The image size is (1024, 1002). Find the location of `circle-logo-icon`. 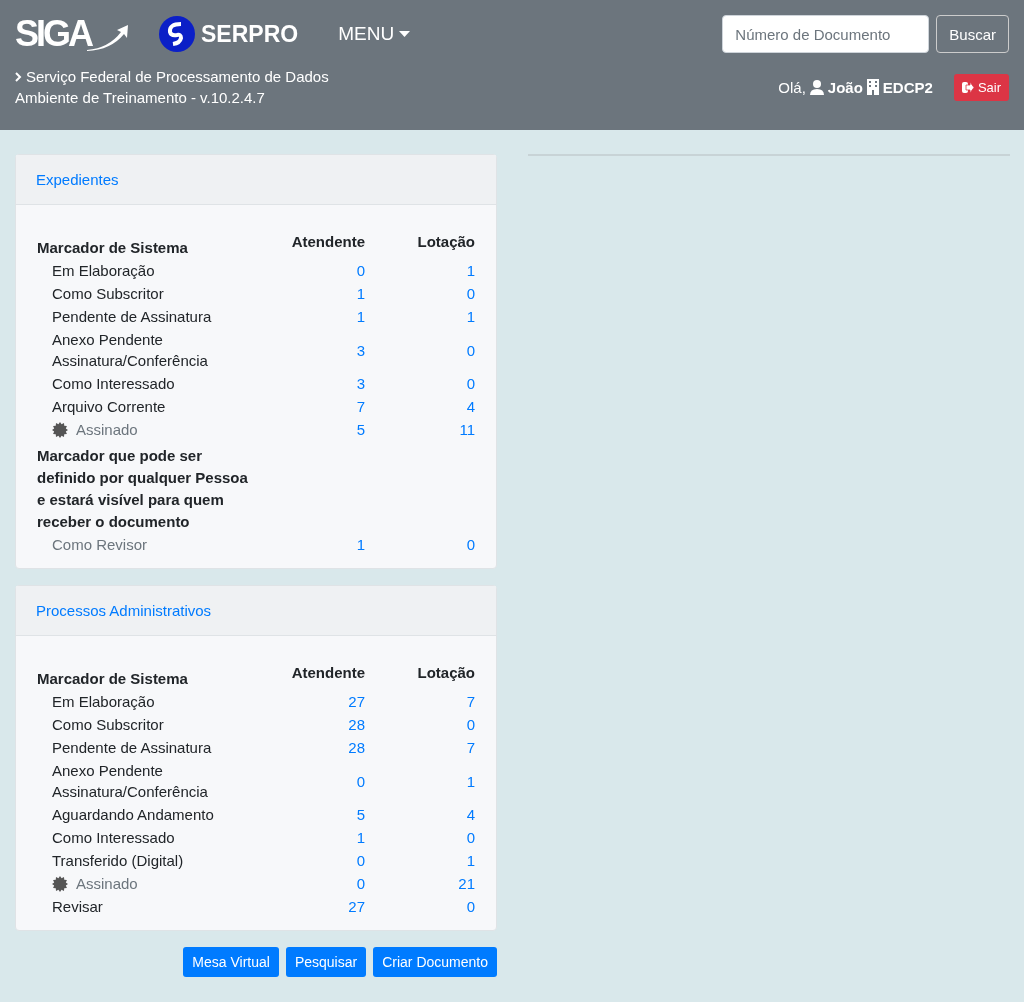

circle-logo-icon is located at coordinates (177, 34).